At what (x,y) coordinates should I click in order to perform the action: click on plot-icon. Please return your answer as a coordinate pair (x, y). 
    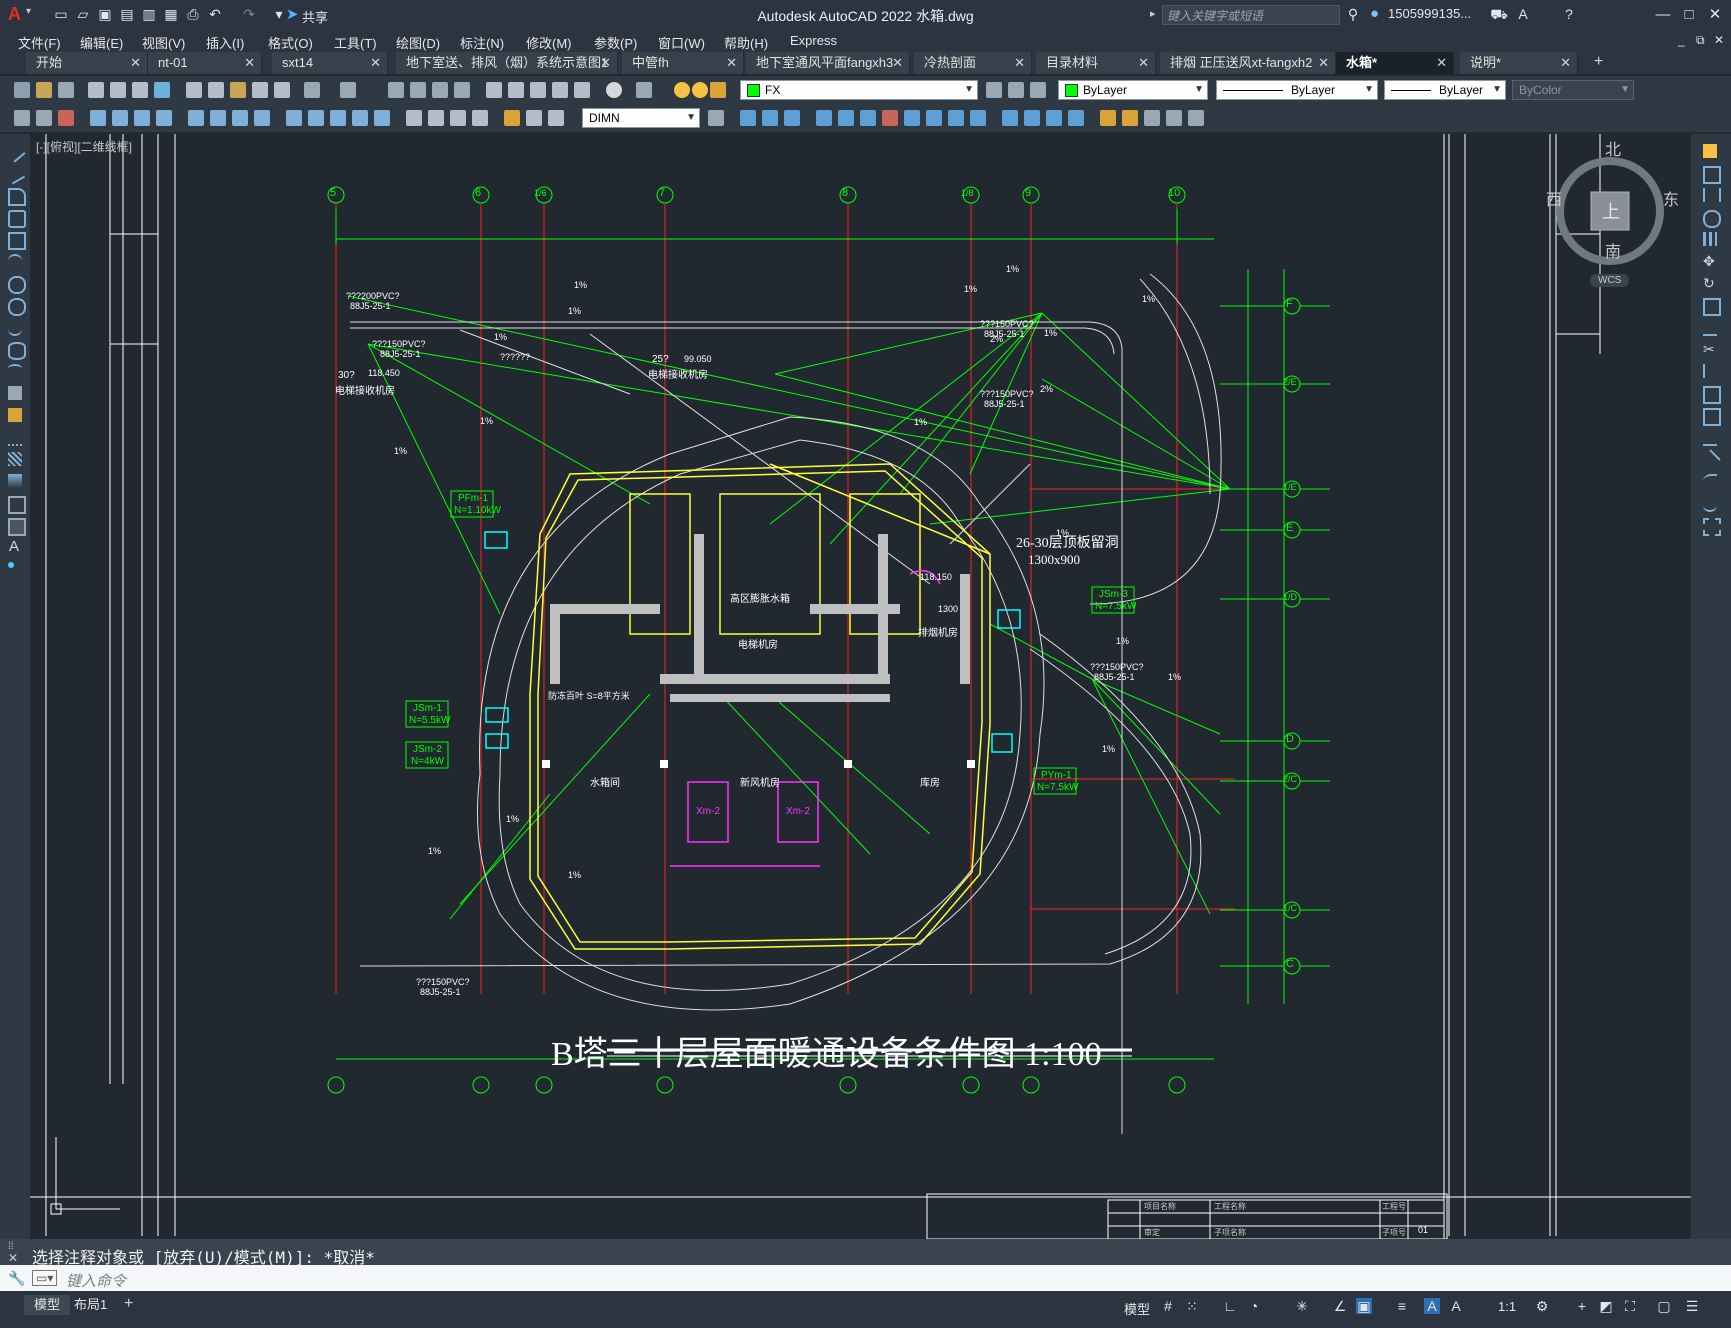
    Looking at the image, I should click on (96, 90).